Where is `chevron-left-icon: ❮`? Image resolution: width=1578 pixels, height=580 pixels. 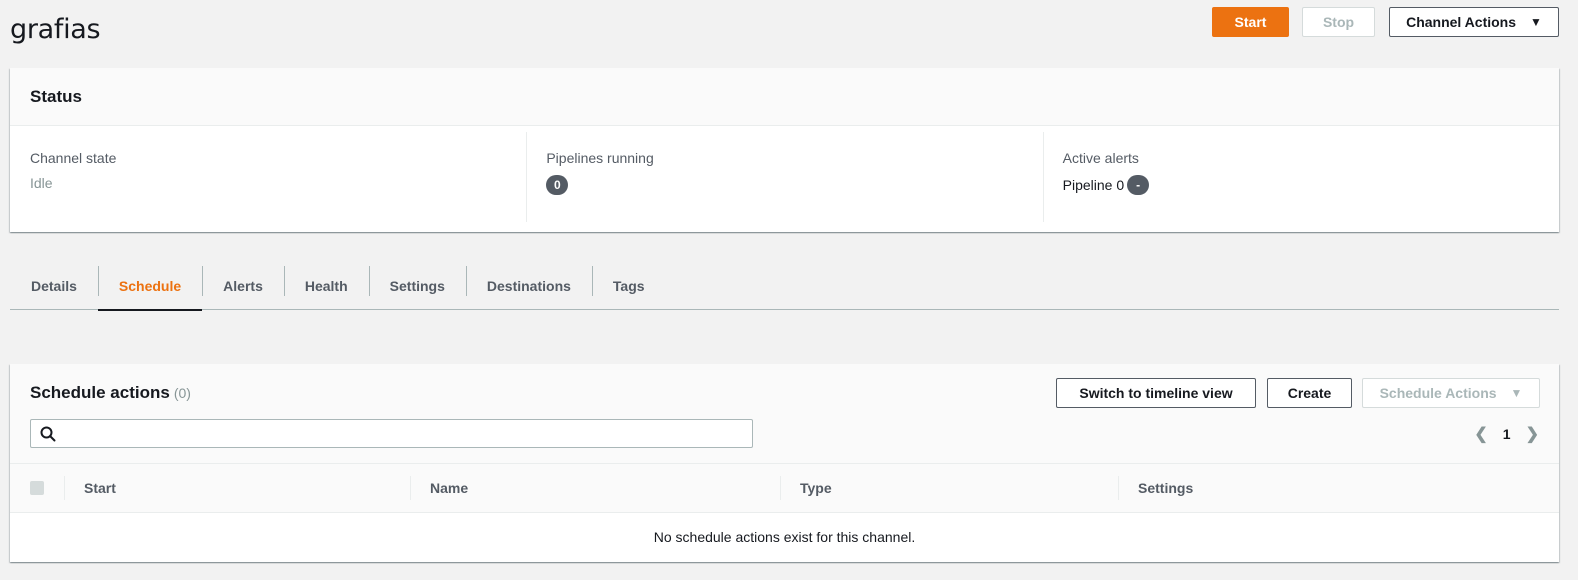 chevron-left-icon: ❮ is located at coordinates (1480, 434).